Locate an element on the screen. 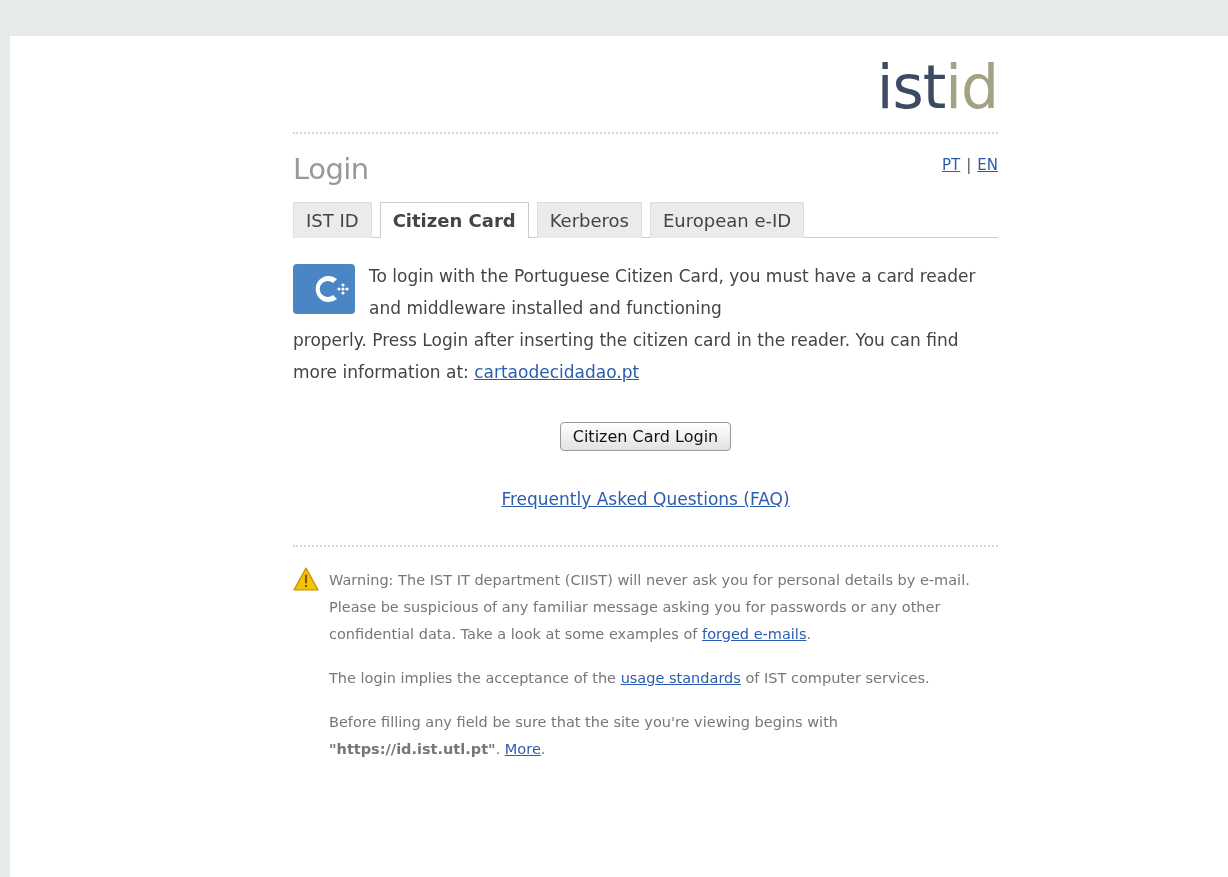 The width and height of the screenshot is (1228, 877). website-link: cartaodecidadao.pt is located at coordinates (557, 372).